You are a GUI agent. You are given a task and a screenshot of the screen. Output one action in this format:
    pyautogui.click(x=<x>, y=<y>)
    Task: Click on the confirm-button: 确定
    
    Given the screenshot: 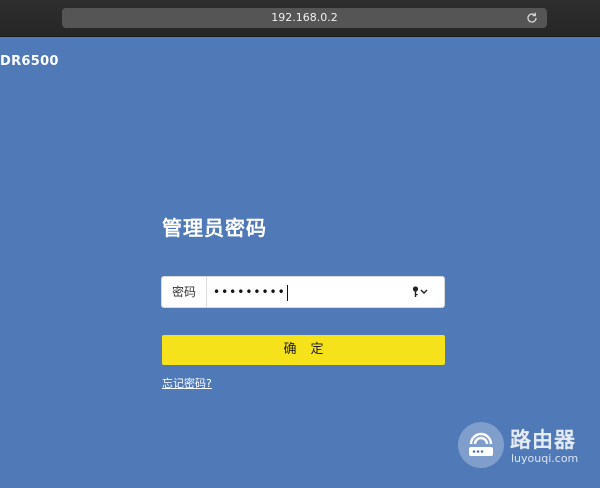 What is the action you would take?
    pyautogui.click(x=303, y=350)
    